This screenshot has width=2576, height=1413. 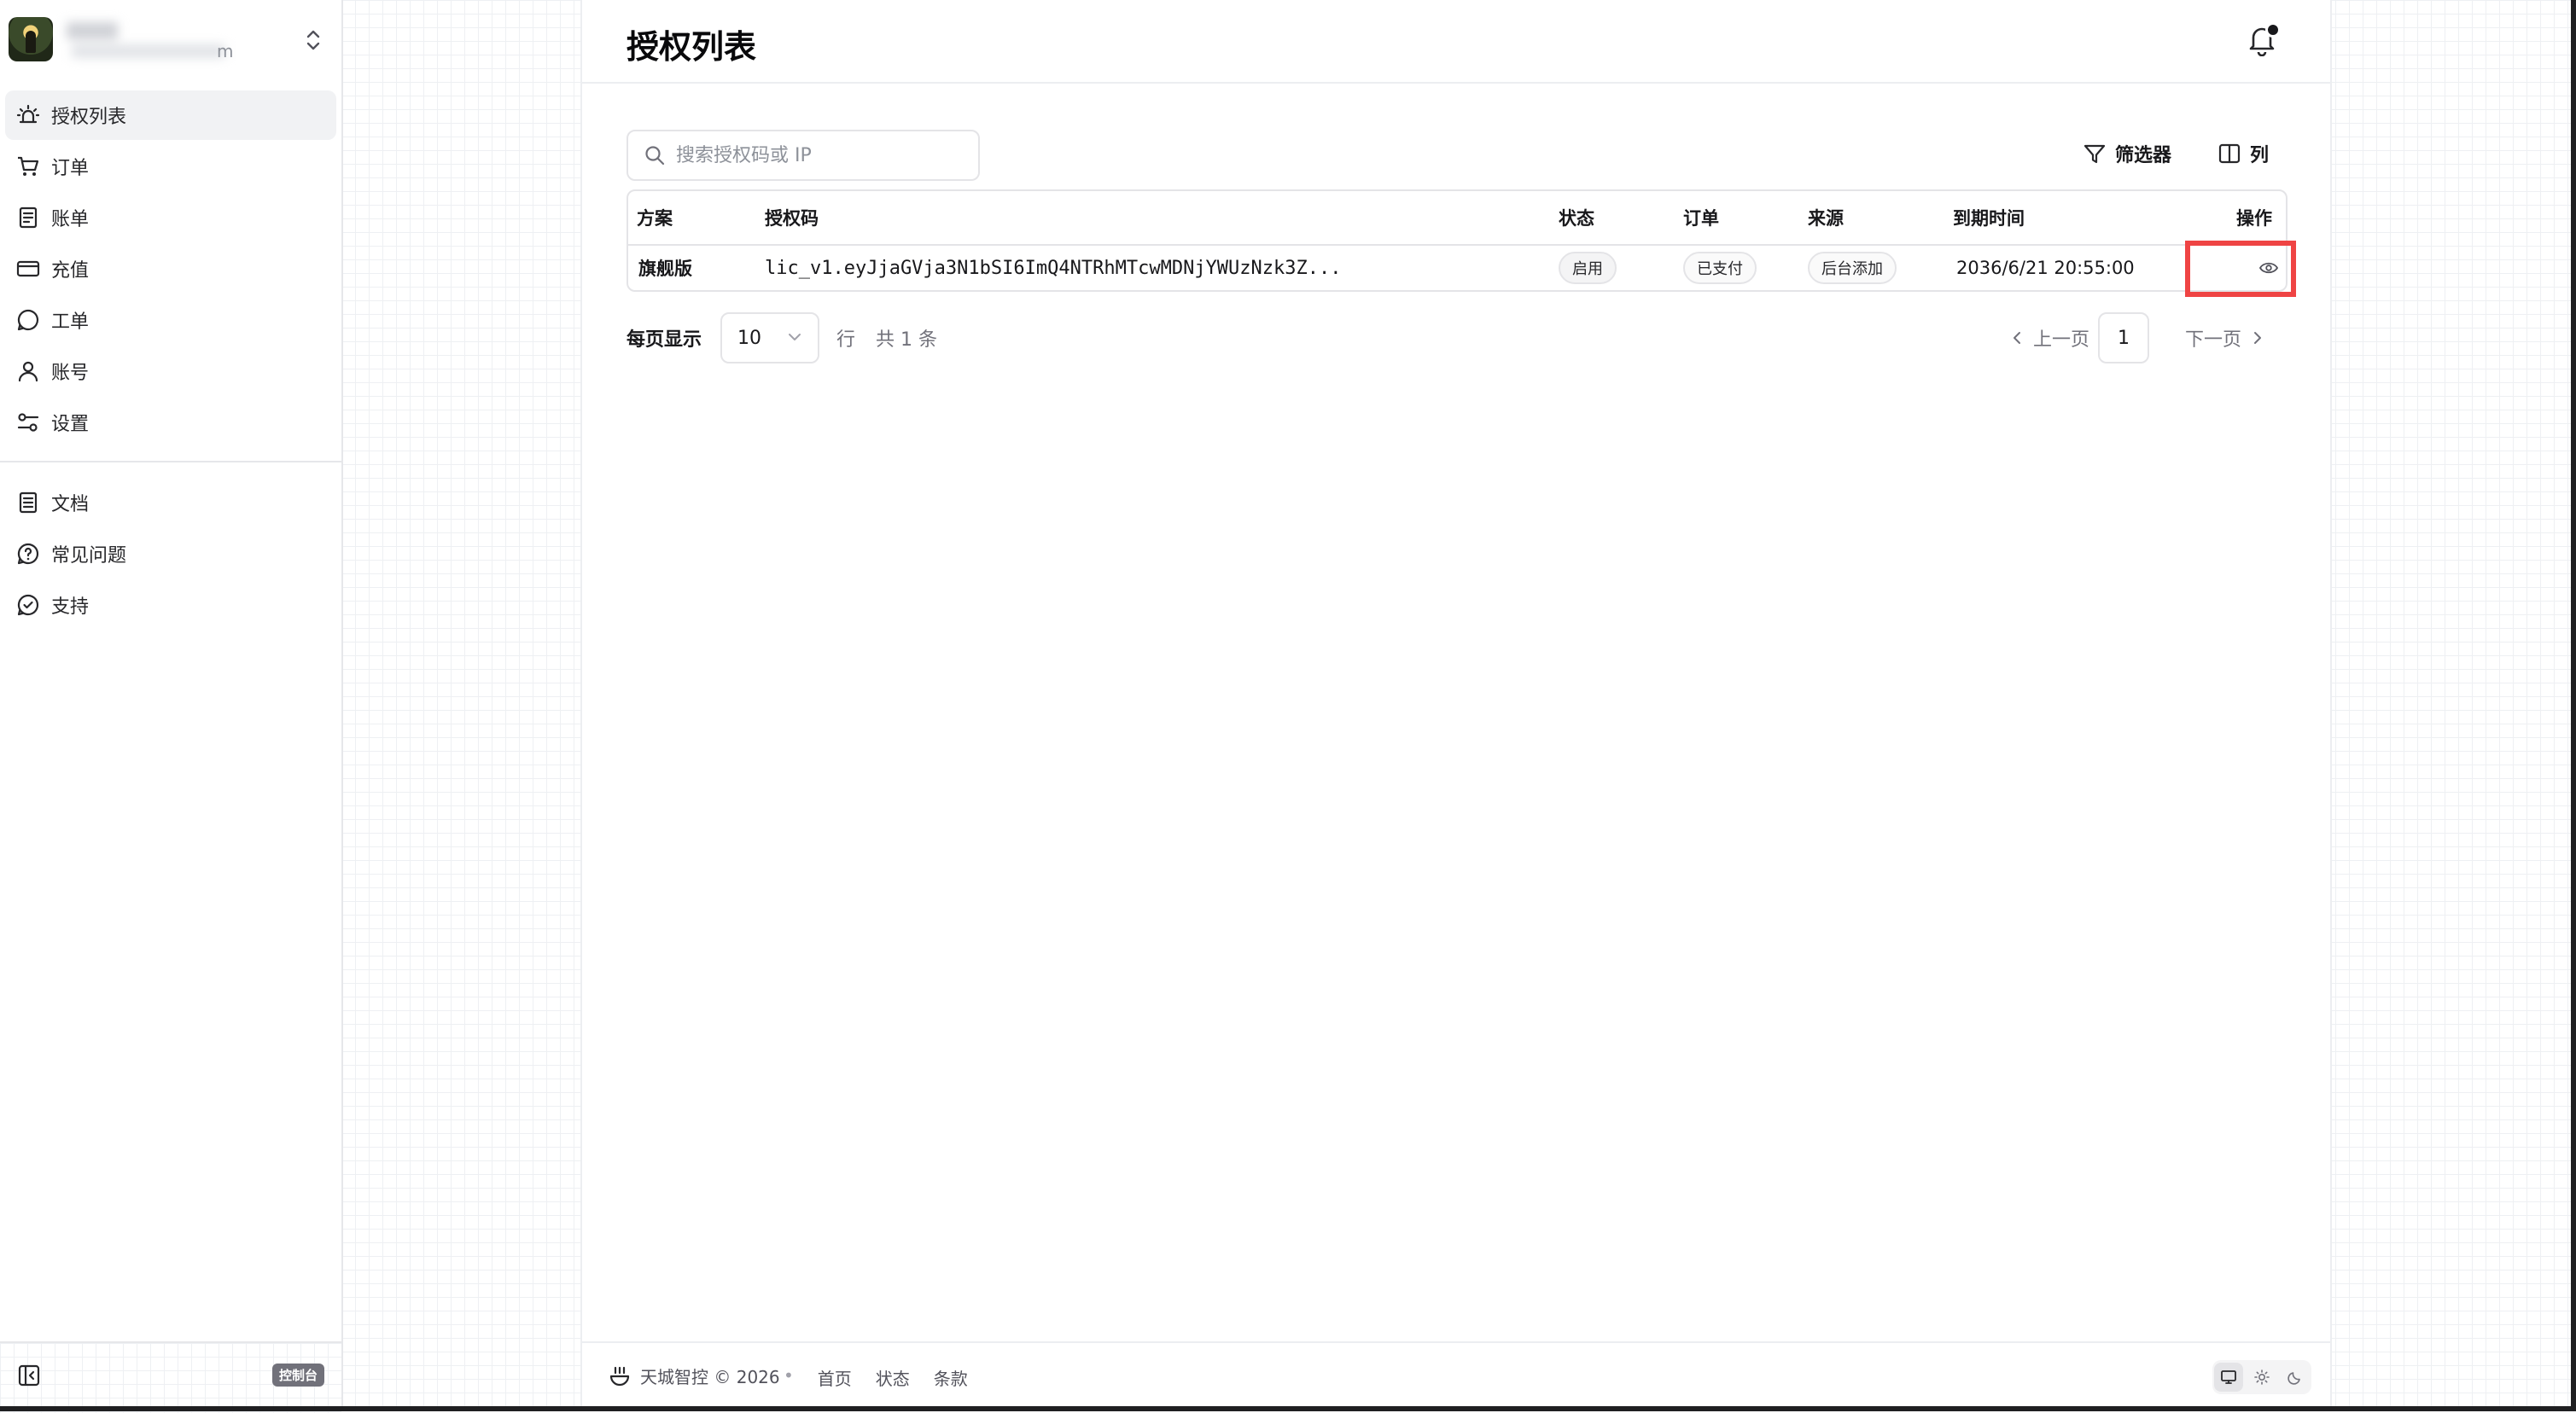 I want to click on column-header-plan: 方案, so click(x=655, y=217).